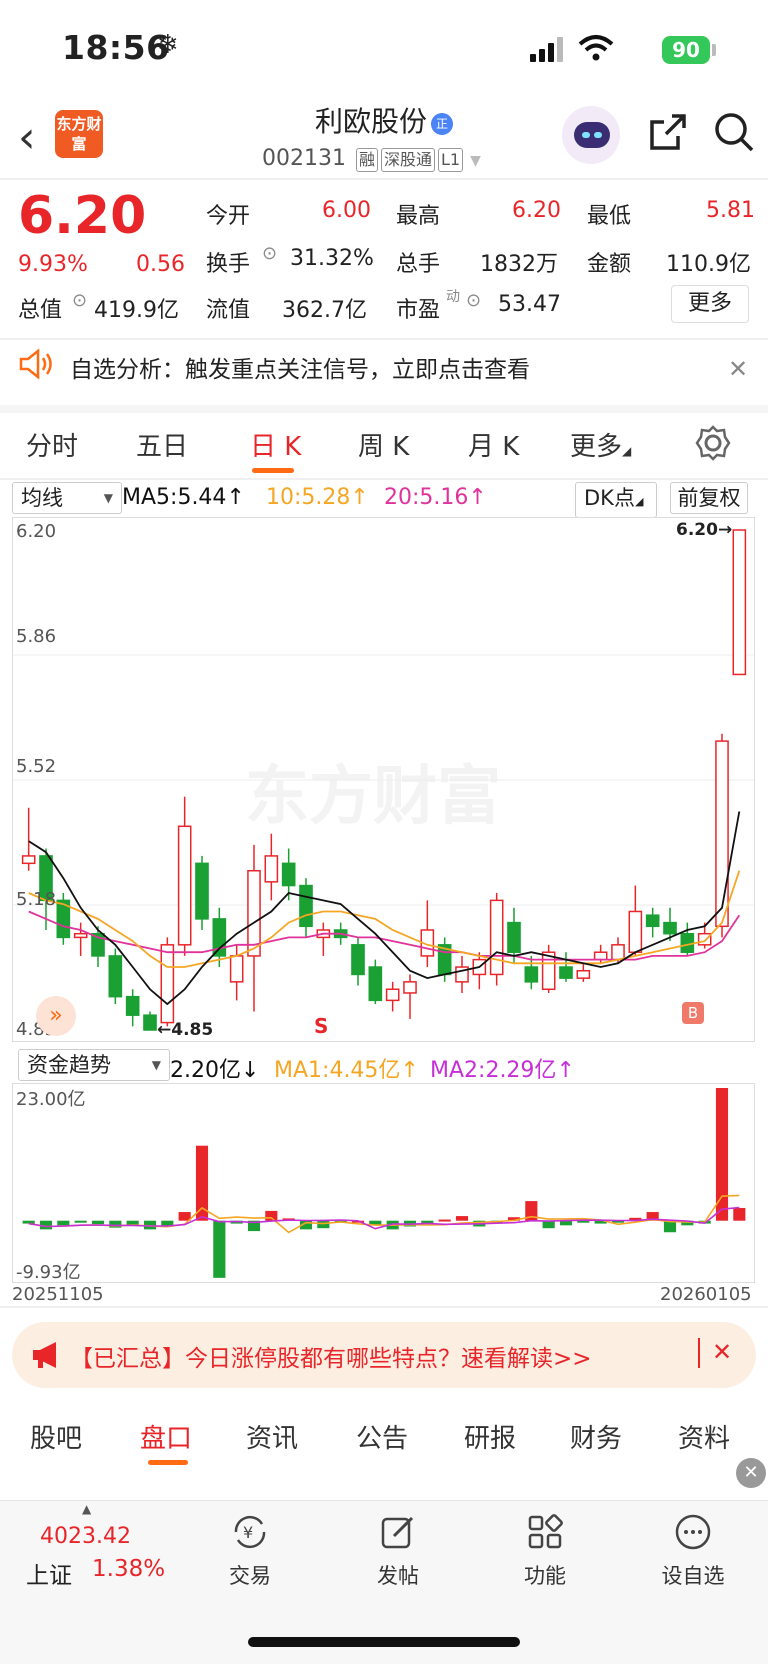 This screenshot has width=768, height=1664. Describe the element at coordinates (384, 908) in the screenshot. I see `ma5-line` at that location.